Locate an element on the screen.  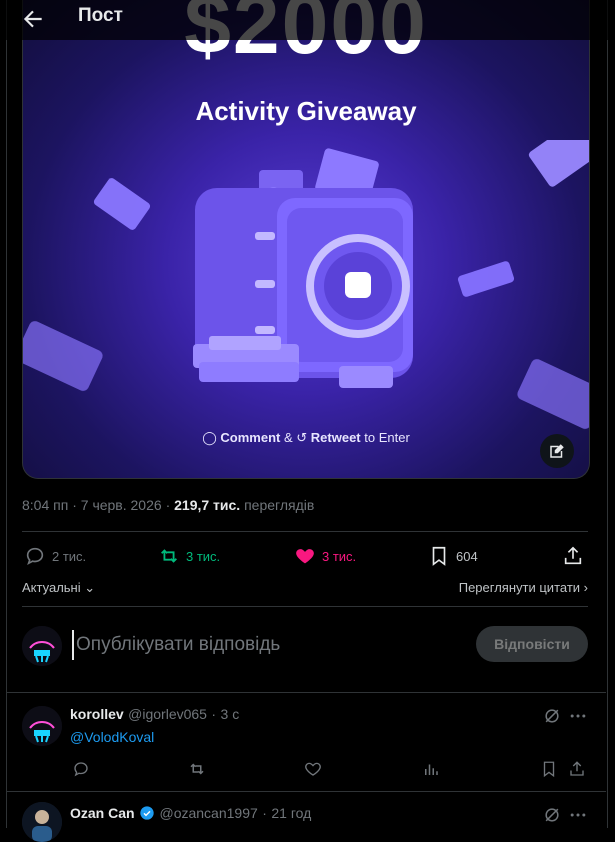
view-count: 219,7 тис. is located at coordinates (207, 505).